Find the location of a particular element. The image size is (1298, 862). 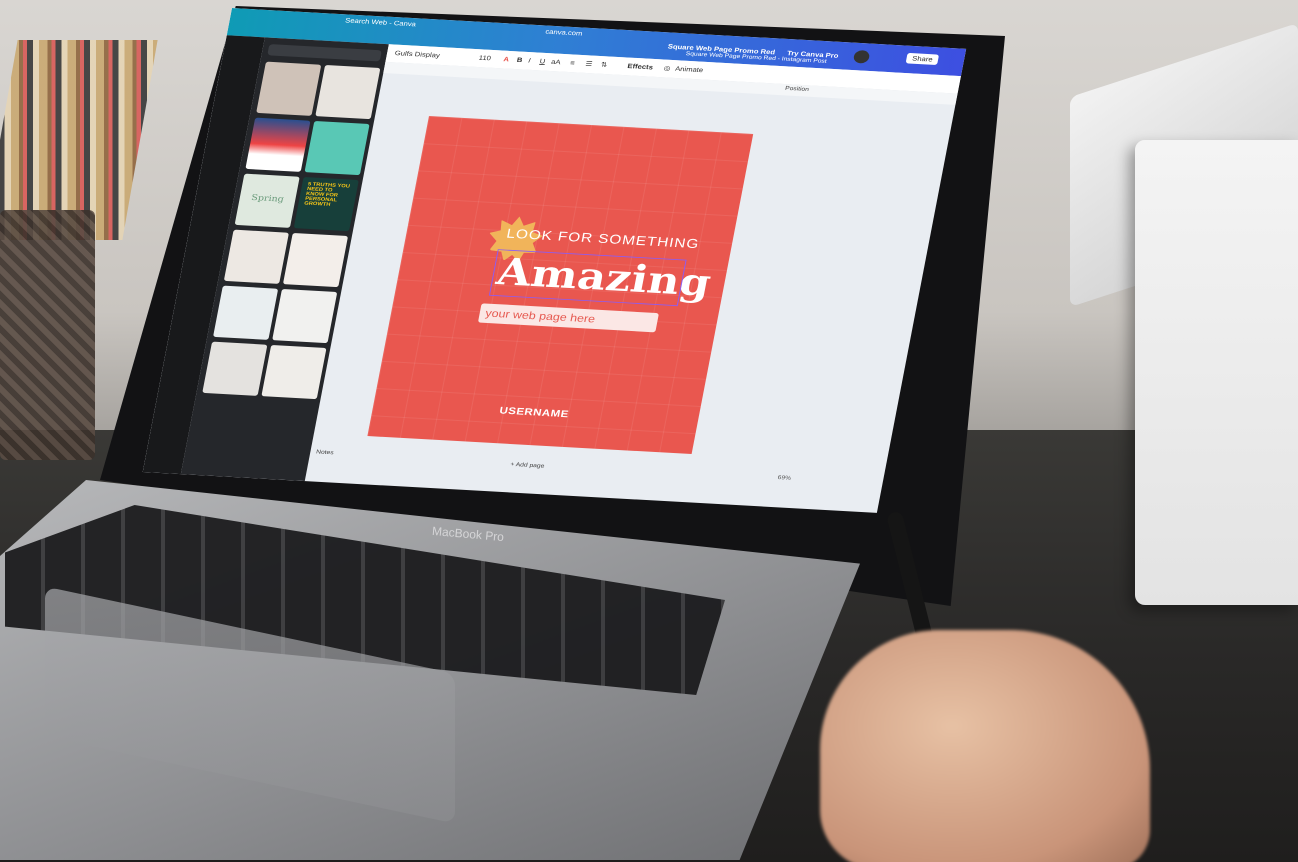

text-color-icon: A is located at coordinates (506, 60).